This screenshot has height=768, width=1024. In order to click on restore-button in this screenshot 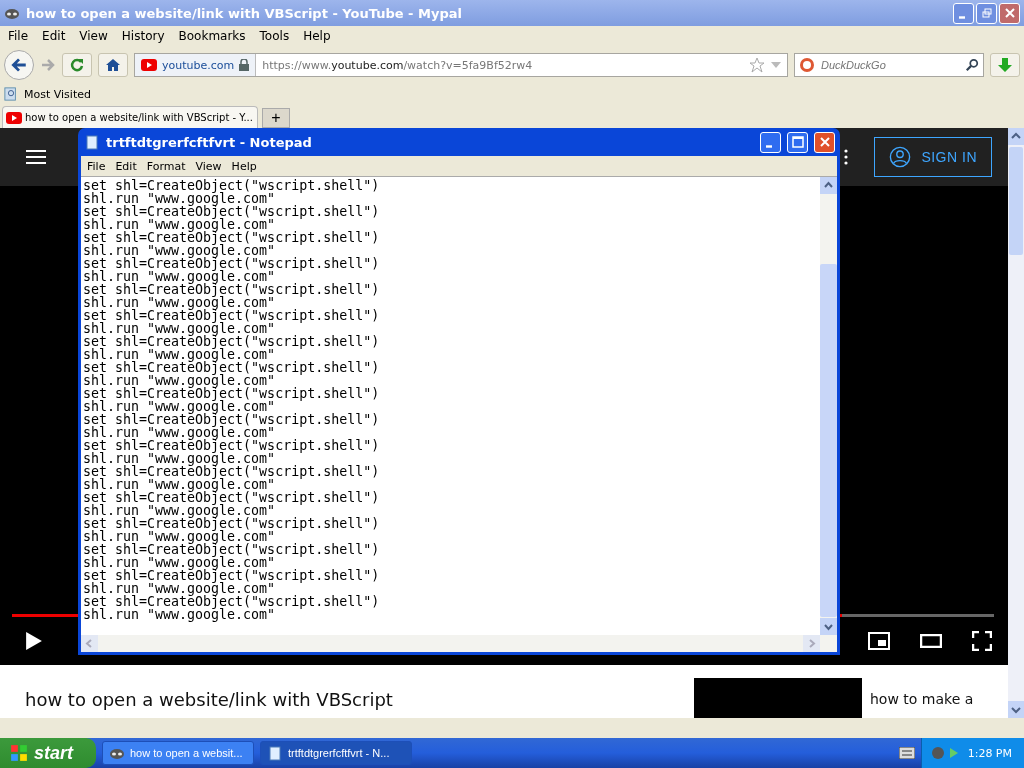, I will do `click(986, 13)`.